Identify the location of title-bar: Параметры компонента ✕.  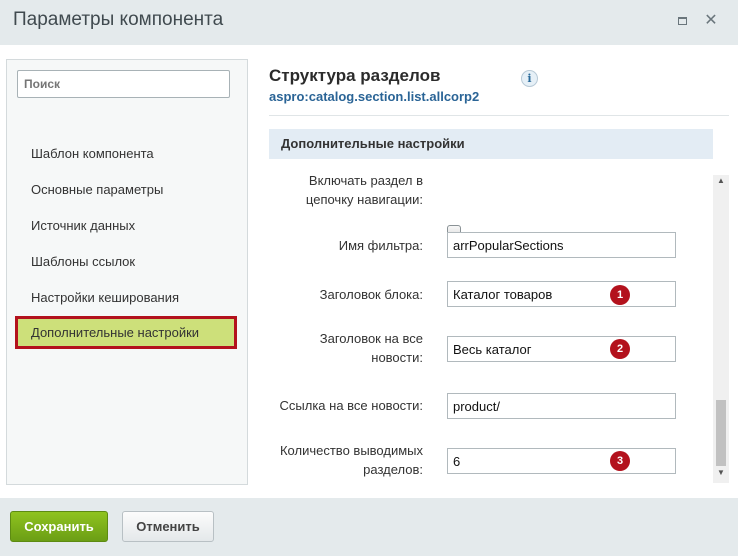
(369, 22).